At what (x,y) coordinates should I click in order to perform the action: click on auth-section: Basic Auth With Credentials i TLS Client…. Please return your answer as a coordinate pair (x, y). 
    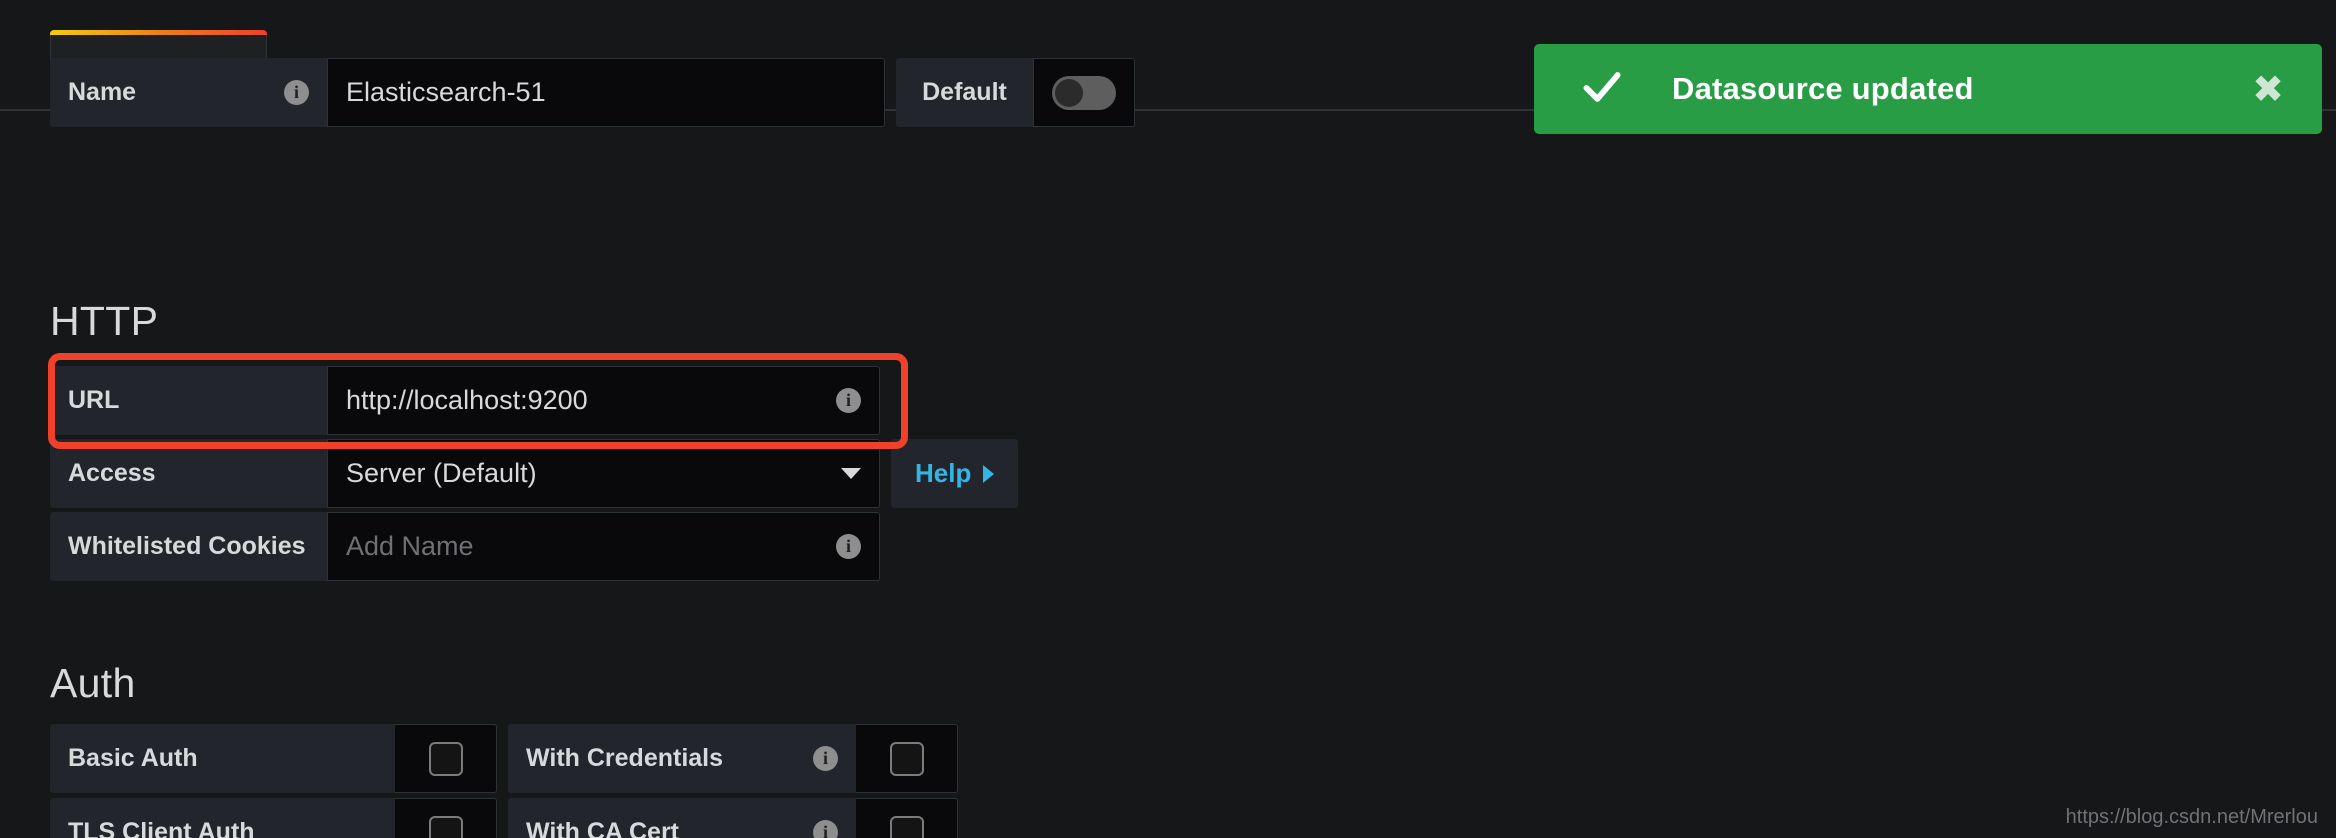
    Looking at the image, I should click on (504, 781).